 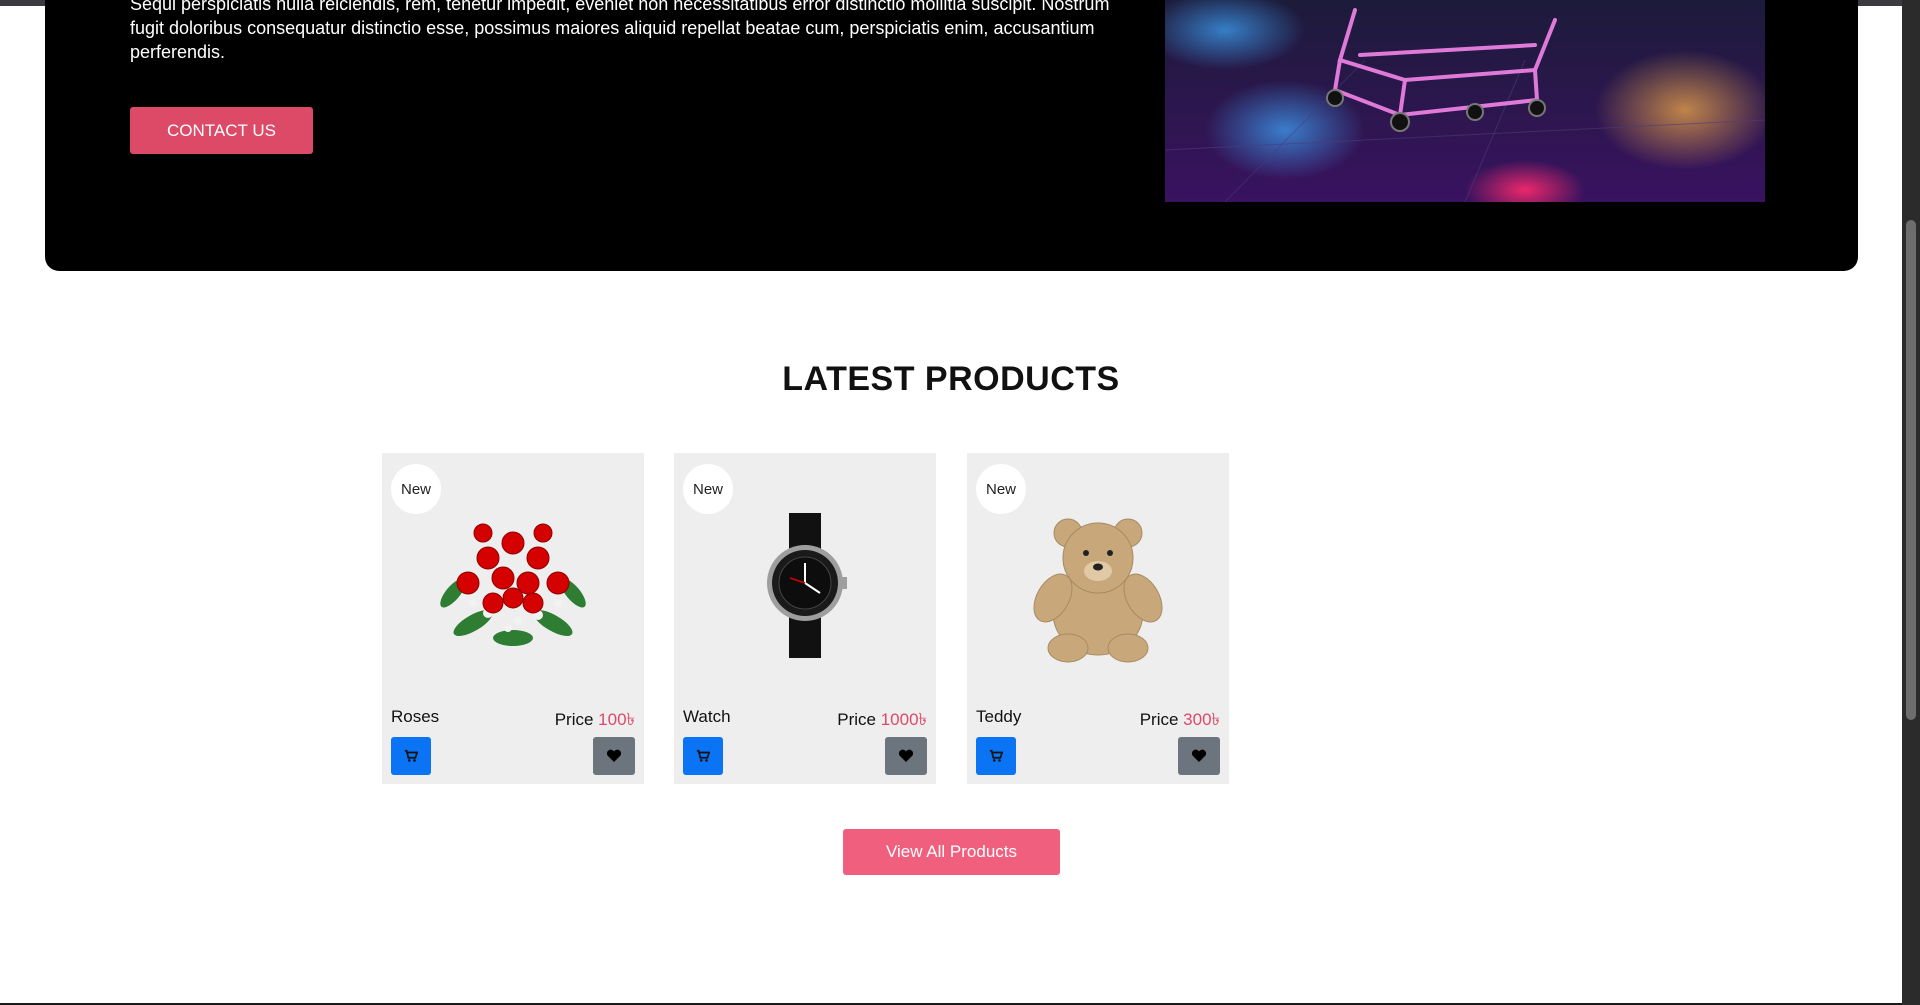 I want to click on roses-image, so click(x=513, y=584).